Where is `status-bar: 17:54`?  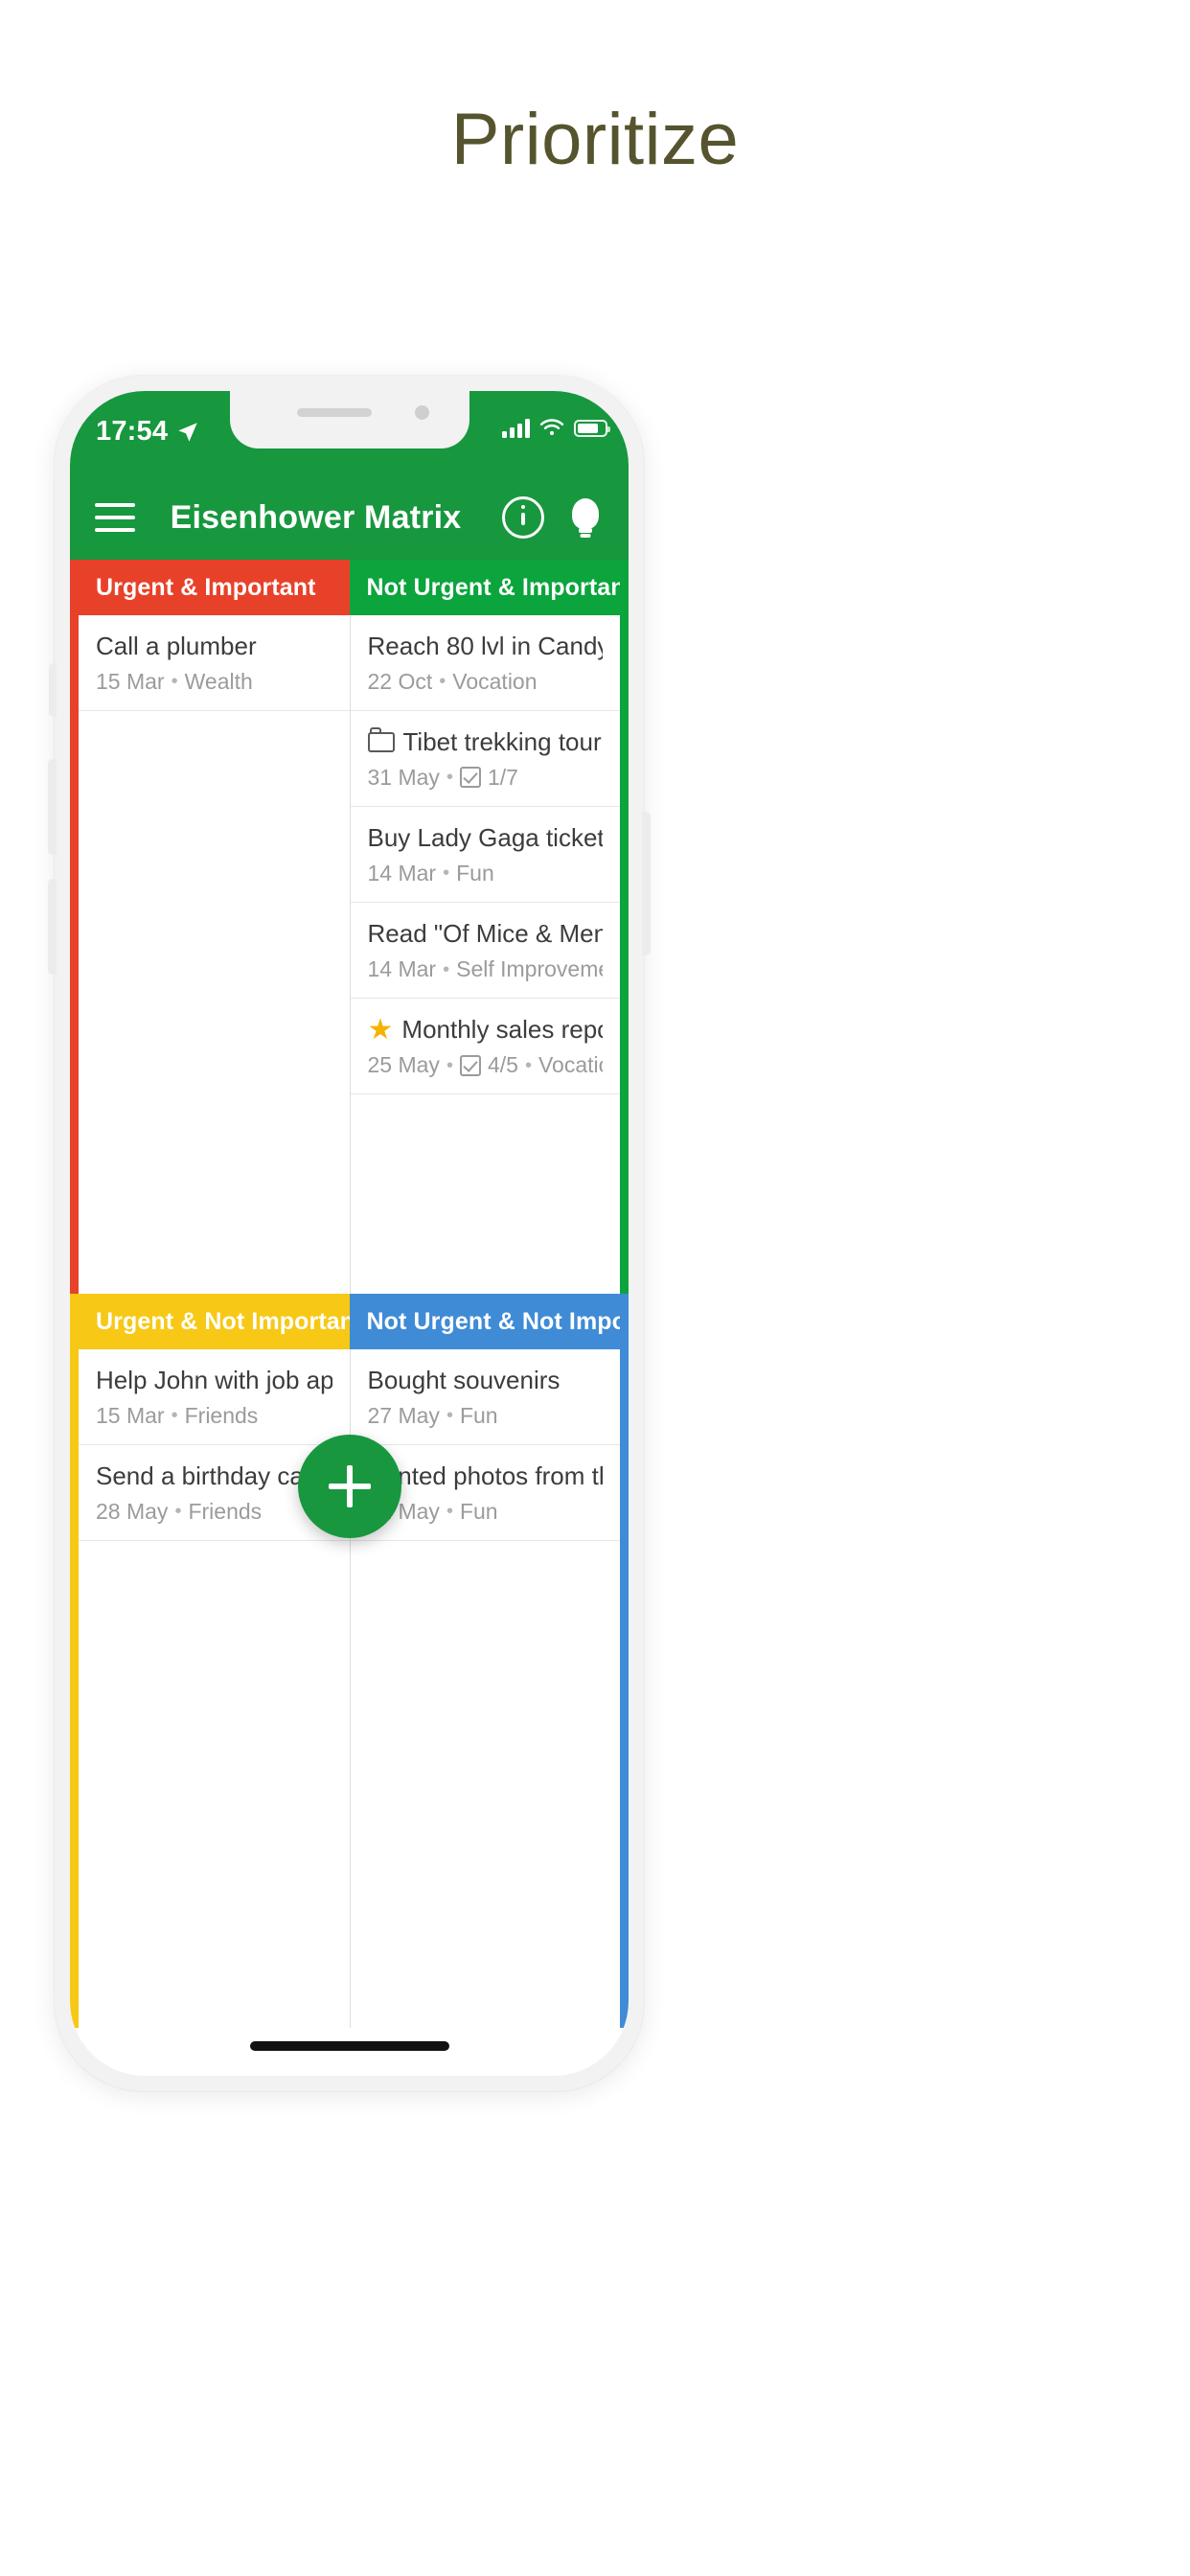
status-bar: 17:54 is located at coordinates (350, 433).